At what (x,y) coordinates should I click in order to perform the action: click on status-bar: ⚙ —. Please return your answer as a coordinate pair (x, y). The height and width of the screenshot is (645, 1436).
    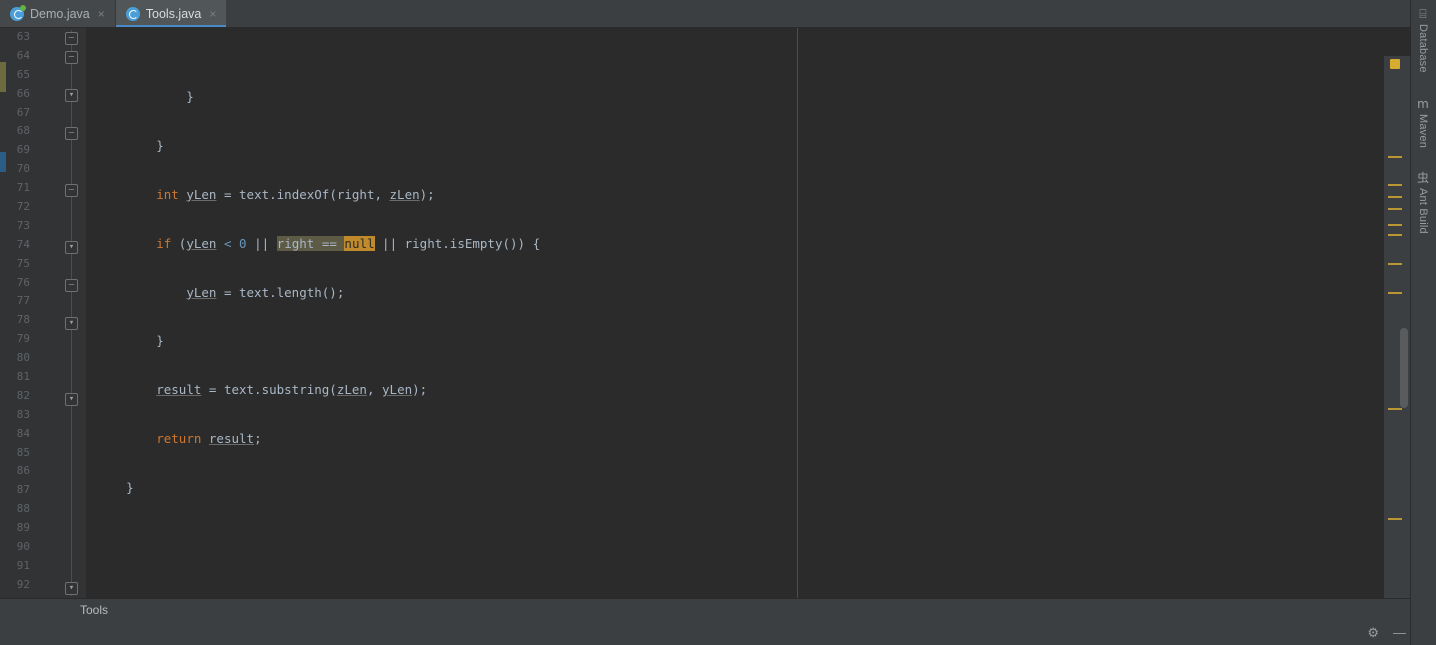
    Looking at the image, I should click on (718, 632).